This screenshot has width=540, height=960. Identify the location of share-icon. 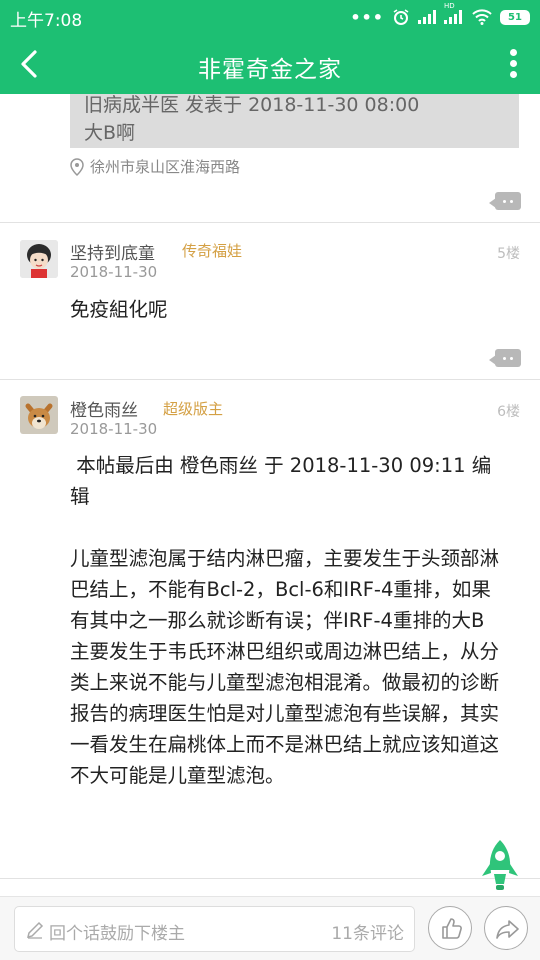
(507, 929).